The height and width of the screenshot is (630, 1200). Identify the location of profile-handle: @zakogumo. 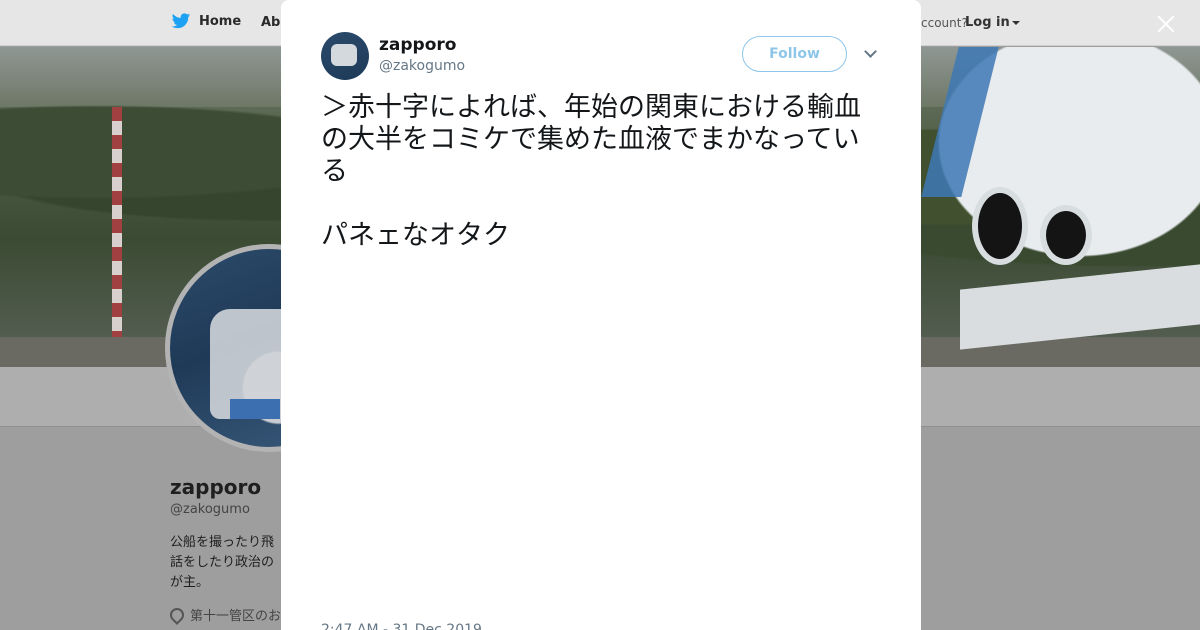
(210, 509).